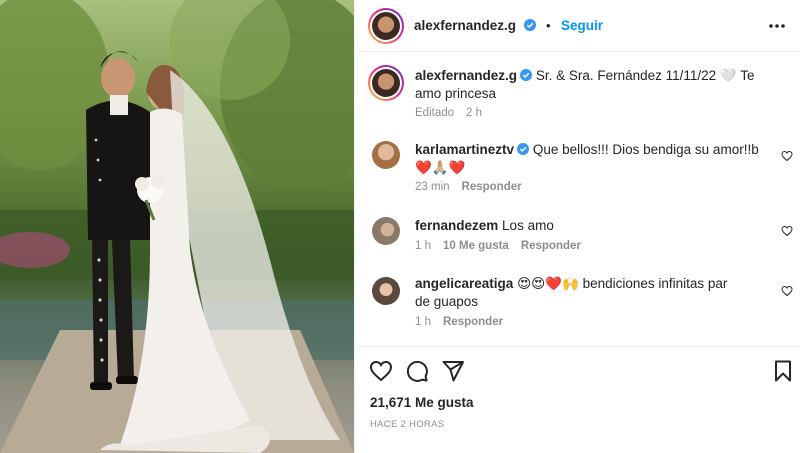 The height and width of the screenshot is (453, 800). Describe the element at coordinates (432, 187) in the screenshot. I see `comment-age: 23 min` at that location.